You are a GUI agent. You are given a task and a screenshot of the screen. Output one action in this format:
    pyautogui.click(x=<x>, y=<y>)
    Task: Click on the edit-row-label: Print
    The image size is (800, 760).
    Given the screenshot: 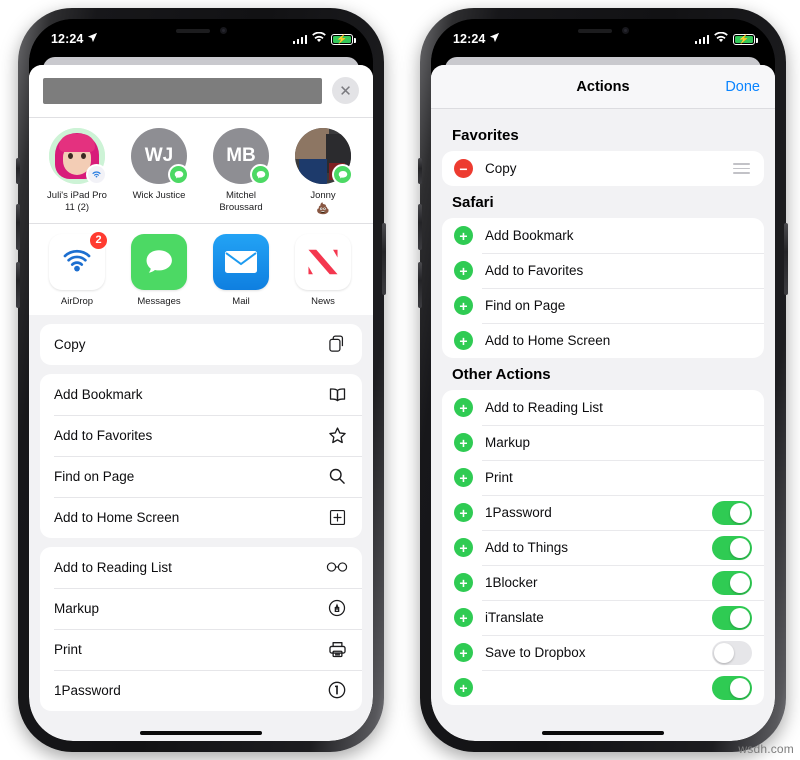 What is the action you would take?
    pyautogui.click(x=499, y=477)
    